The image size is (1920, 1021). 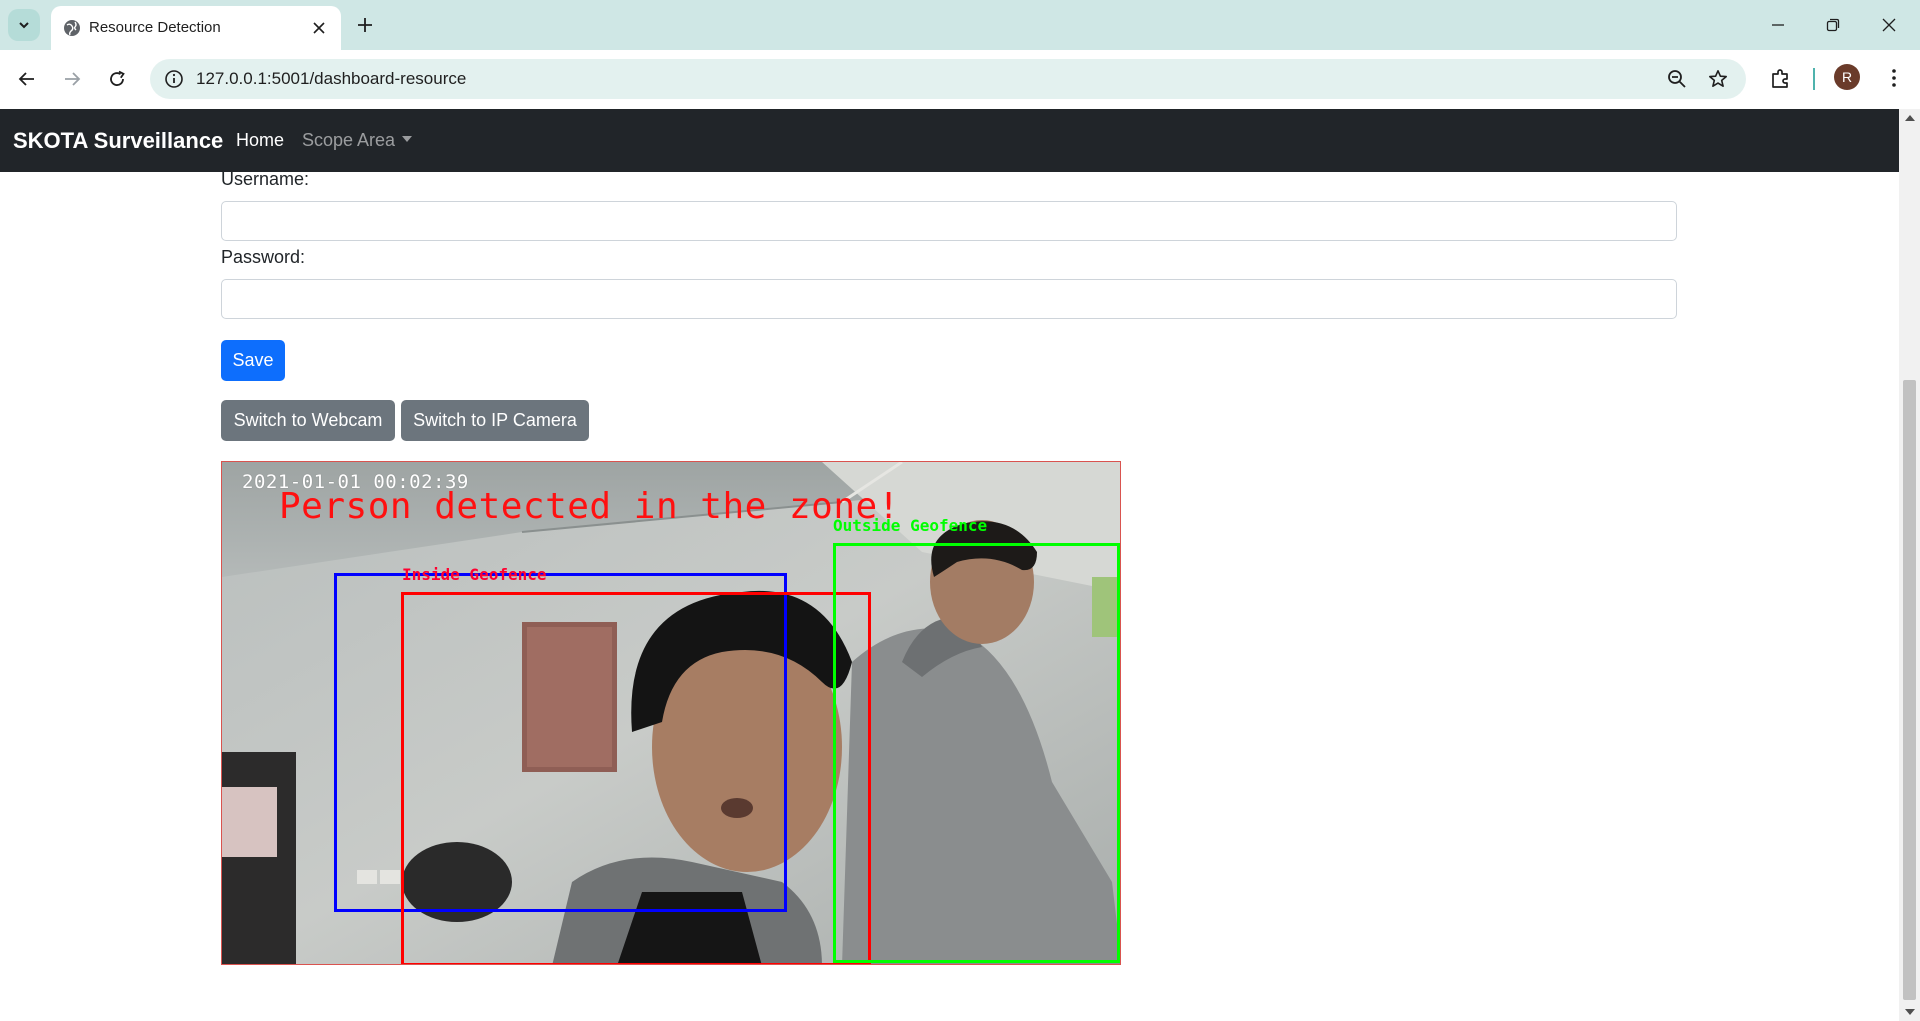 I want to click on star-icon, so click(x=1718, y=78).